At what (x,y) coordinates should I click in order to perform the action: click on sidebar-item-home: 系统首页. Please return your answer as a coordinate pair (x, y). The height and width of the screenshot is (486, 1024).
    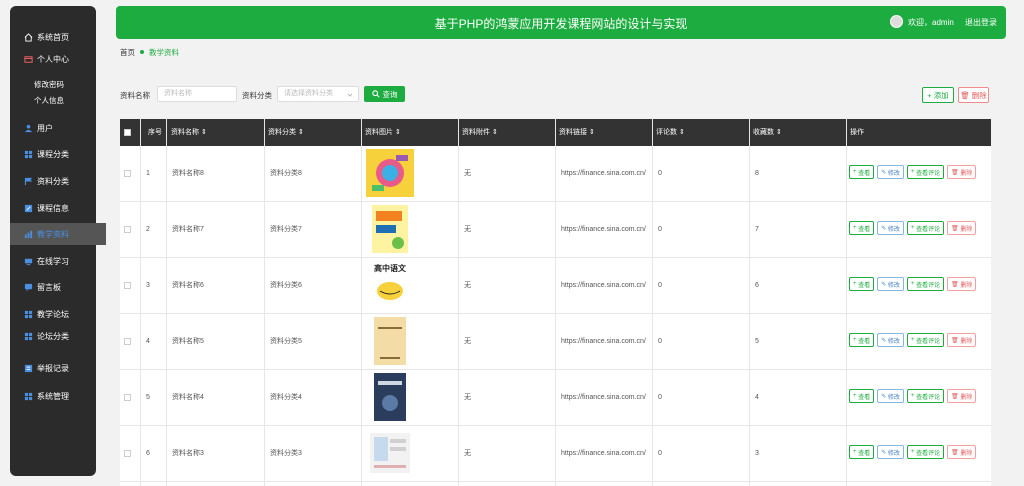
    Looking at the image, I should click on (53, 37).